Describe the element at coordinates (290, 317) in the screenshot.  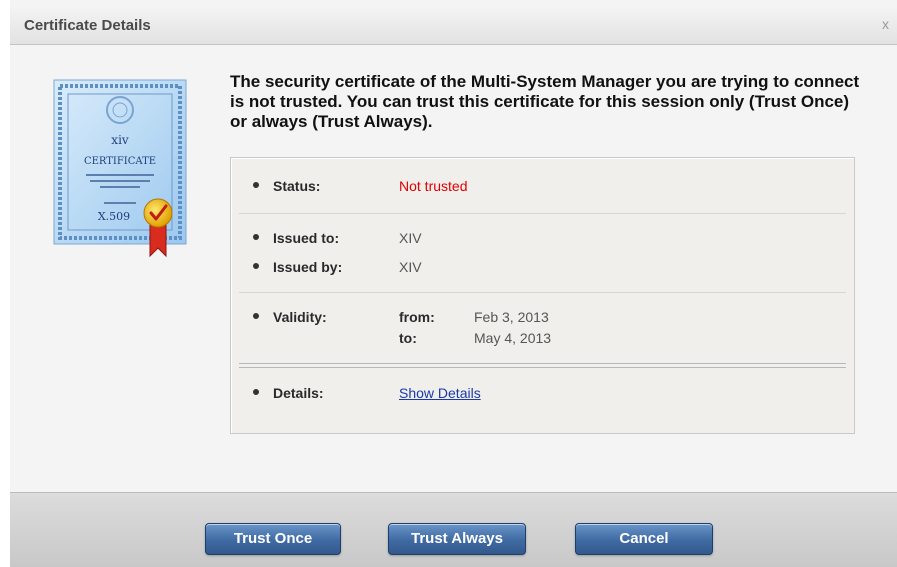
I see `validity-label: Validity:` at that location.